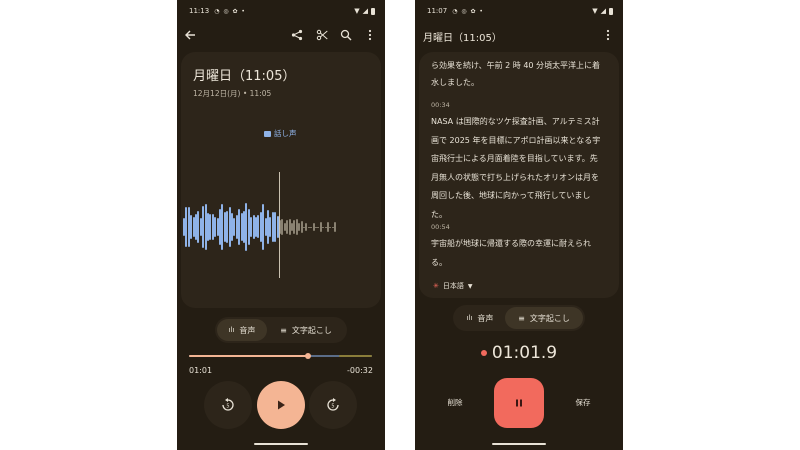  I want to click on timestamp: 00:34, so click(440, 105).